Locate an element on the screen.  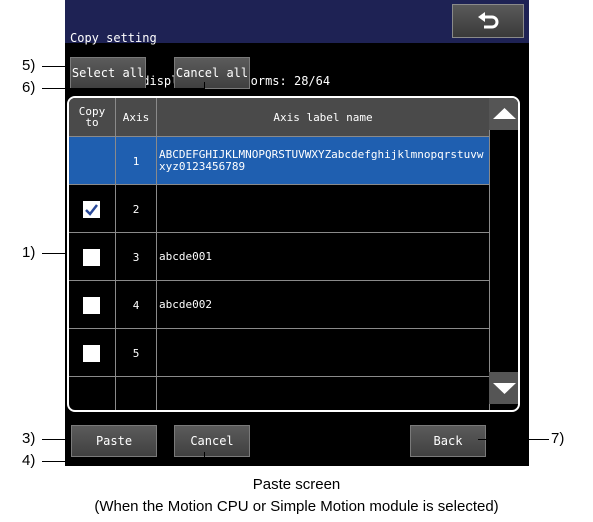
cancel-button: Cancel is located at coordinates (212, 441).